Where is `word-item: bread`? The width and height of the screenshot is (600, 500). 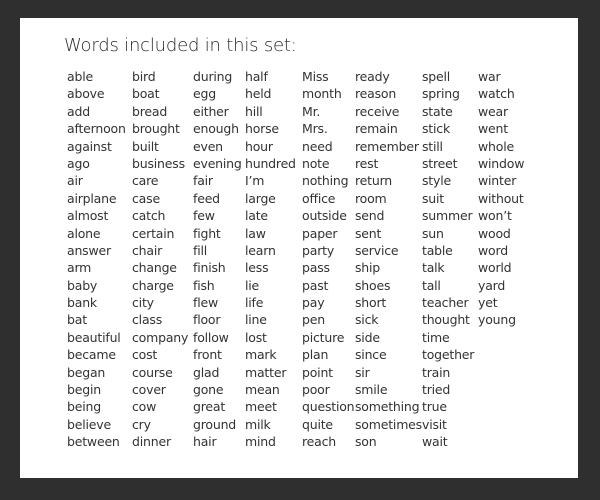
word-item: bread is located at coordinates (150, 111).